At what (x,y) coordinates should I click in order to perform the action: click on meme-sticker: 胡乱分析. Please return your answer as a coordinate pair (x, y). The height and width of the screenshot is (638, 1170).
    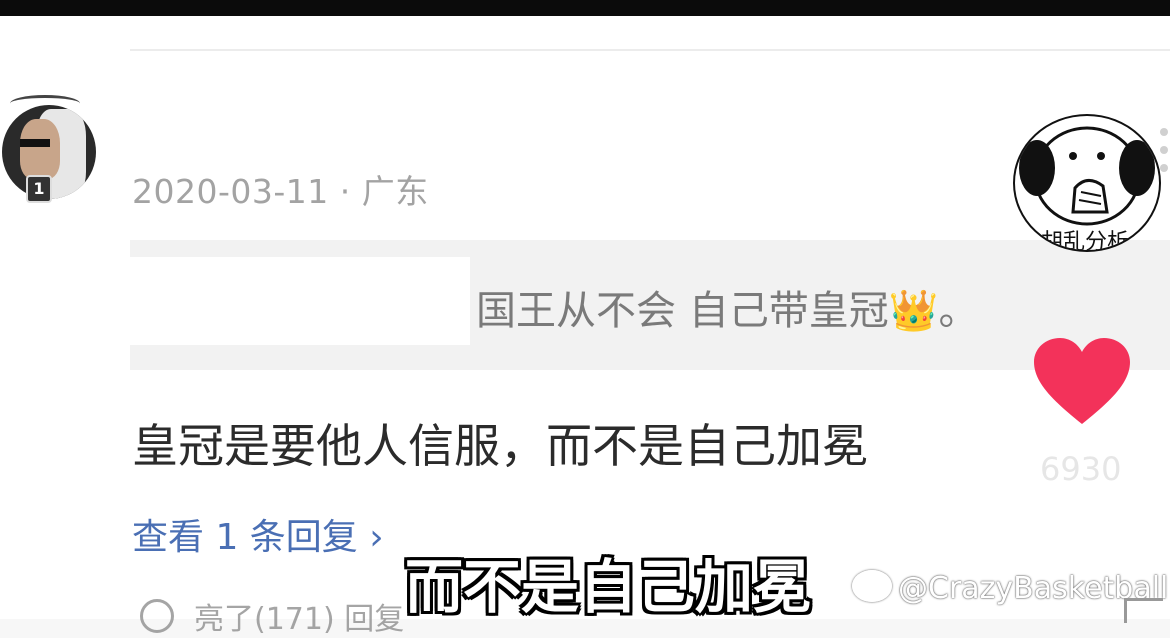
    Looking at the image, I should click on (1087, 183).